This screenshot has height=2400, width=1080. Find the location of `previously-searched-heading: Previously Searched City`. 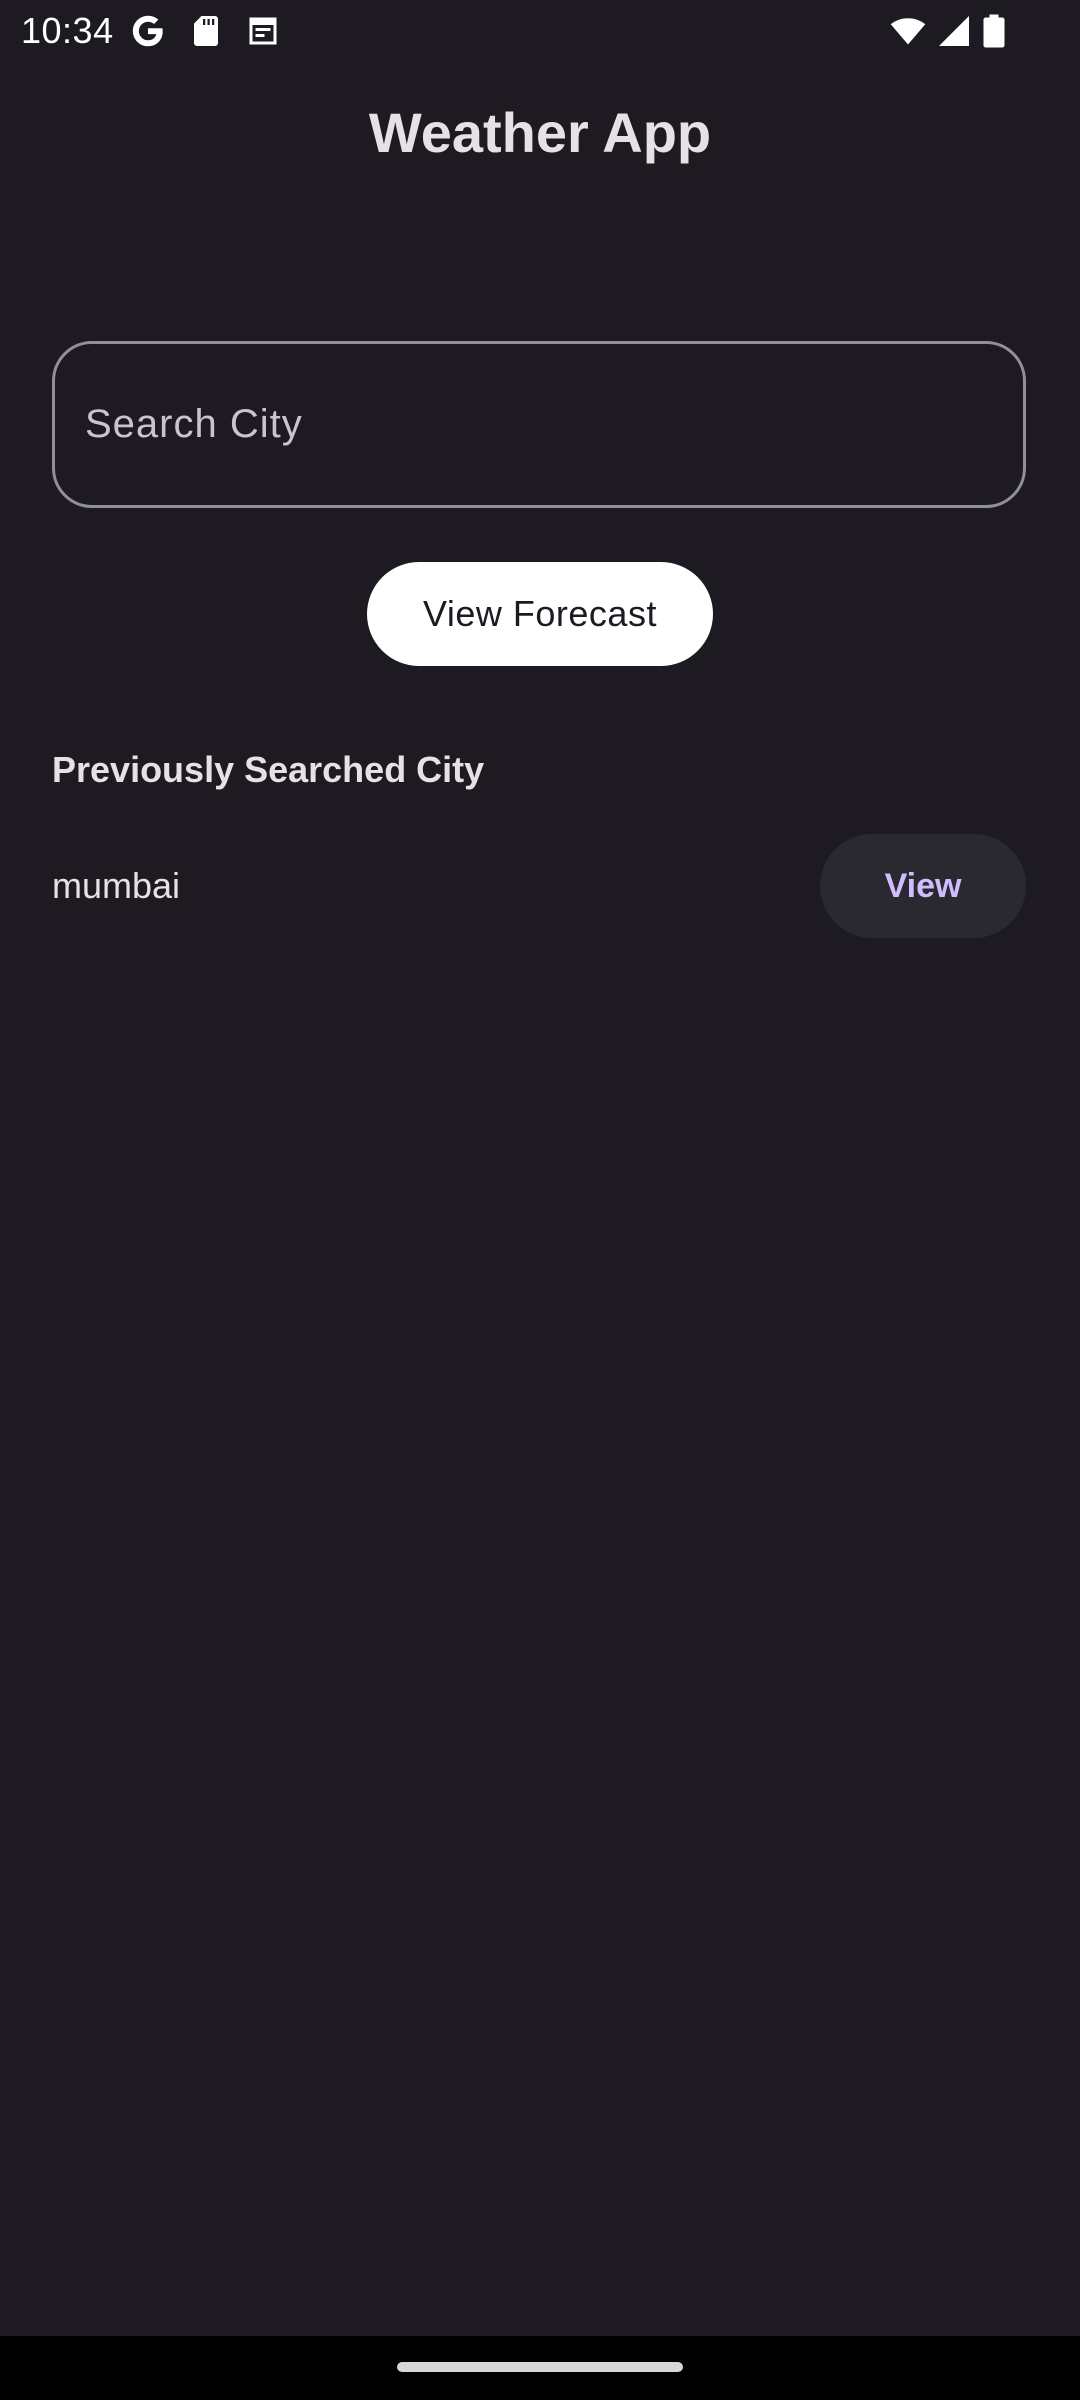

previously-searched-heading: Previously Searched City is located at coordinates (268, 769).